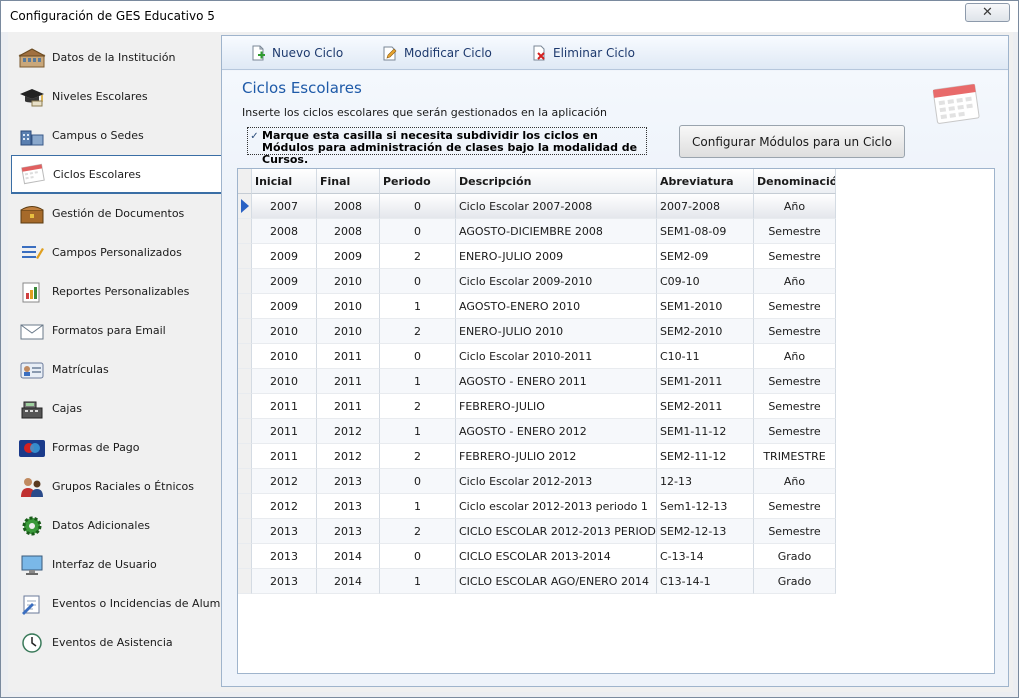 The image size is (1019, 698). I want to click on col-descripcion-cell: Ciclo escolar 2012-2013 periodo 1, so click(556, 506).